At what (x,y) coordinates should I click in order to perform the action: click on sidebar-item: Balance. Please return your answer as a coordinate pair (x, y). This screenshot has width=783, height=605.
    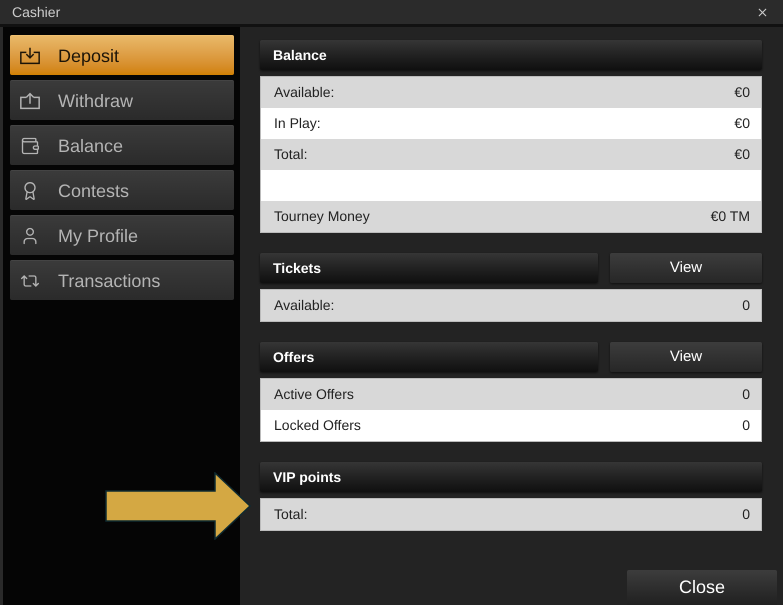
    Looking at the image, I should click on (122, 145).